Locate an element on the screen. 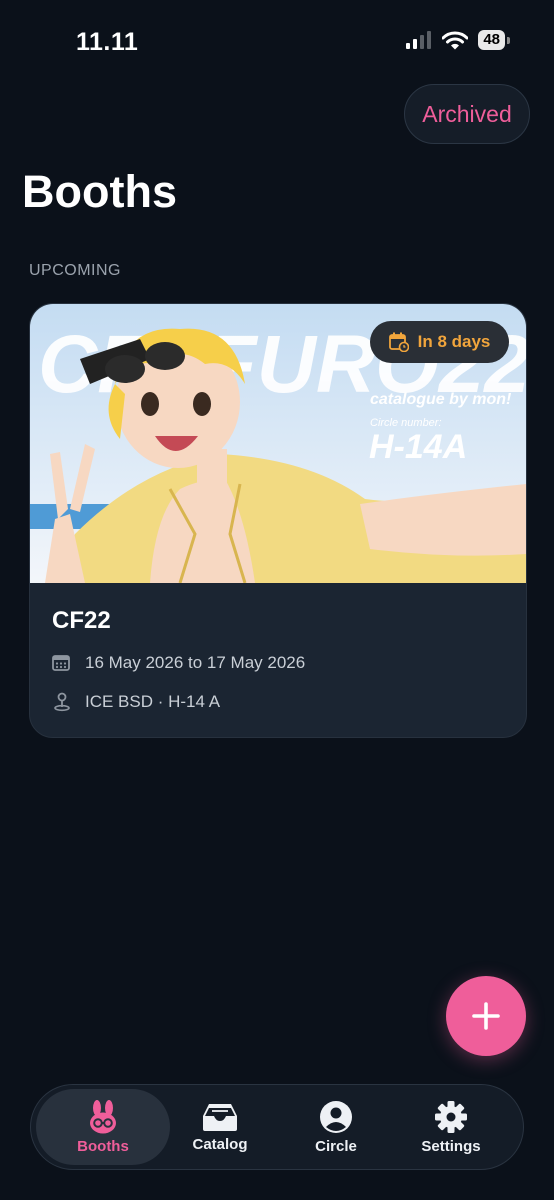  page-title: Booths is located at coordinates (99, 191).